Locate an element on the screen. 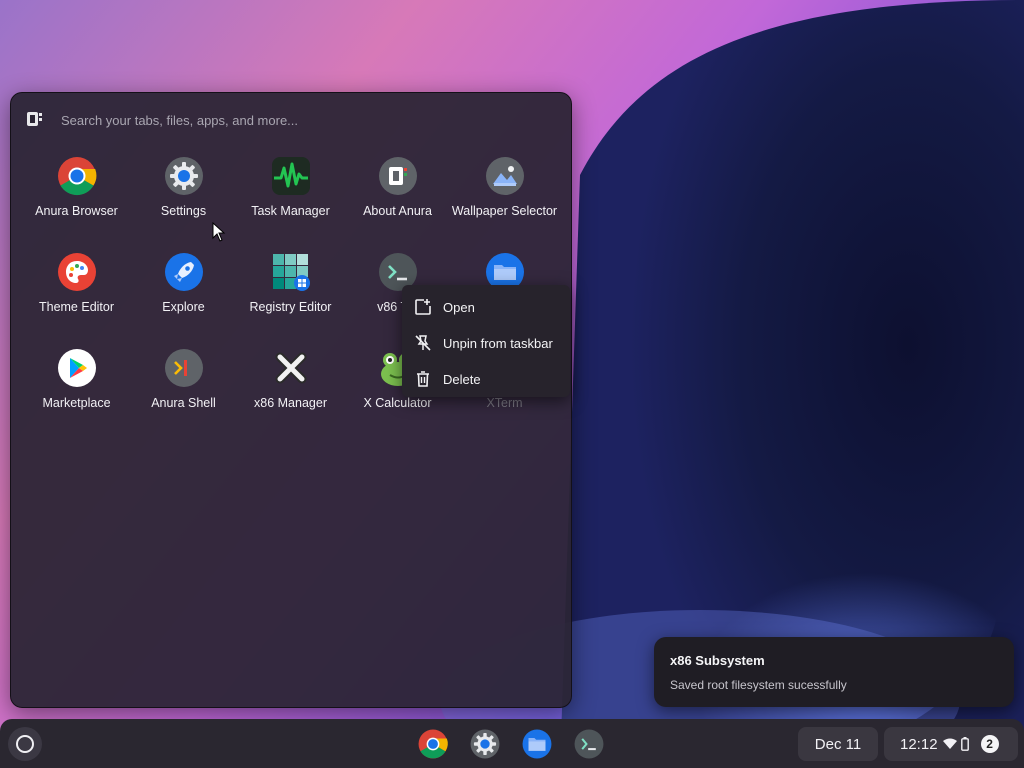  app-label: Settings is located at coordinates (183, 211).